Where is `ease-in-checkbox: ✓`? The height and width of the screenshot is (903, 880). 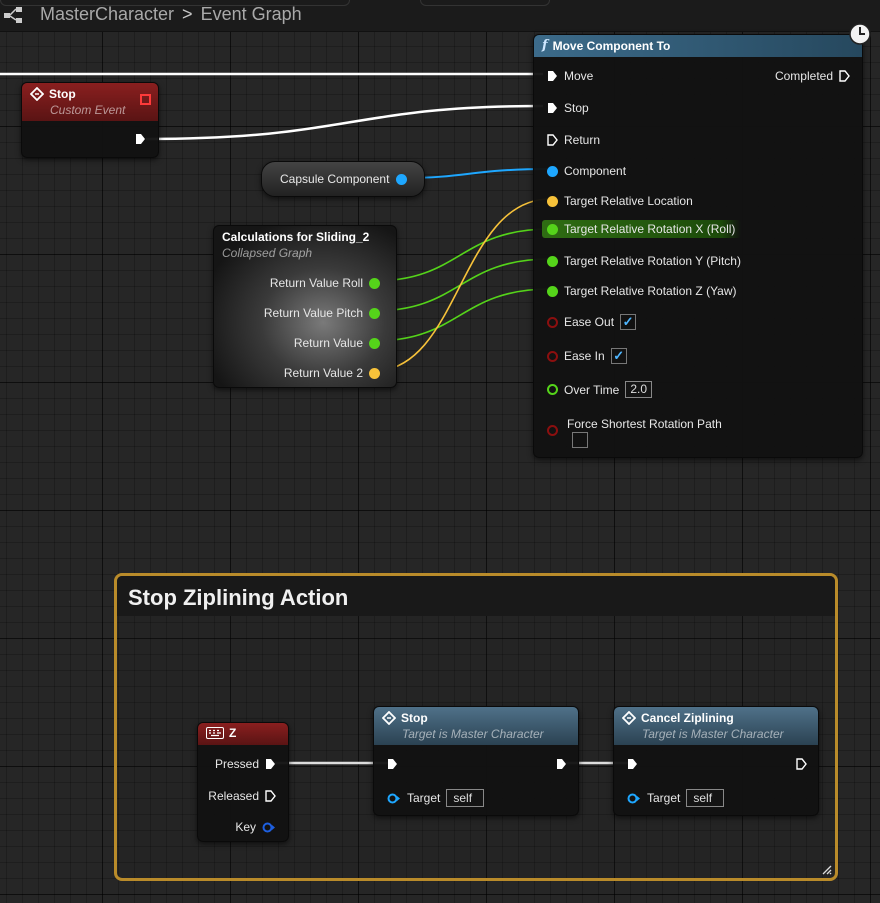 ease-in-checkbox: ✓ is located at coordinates (618, 356).